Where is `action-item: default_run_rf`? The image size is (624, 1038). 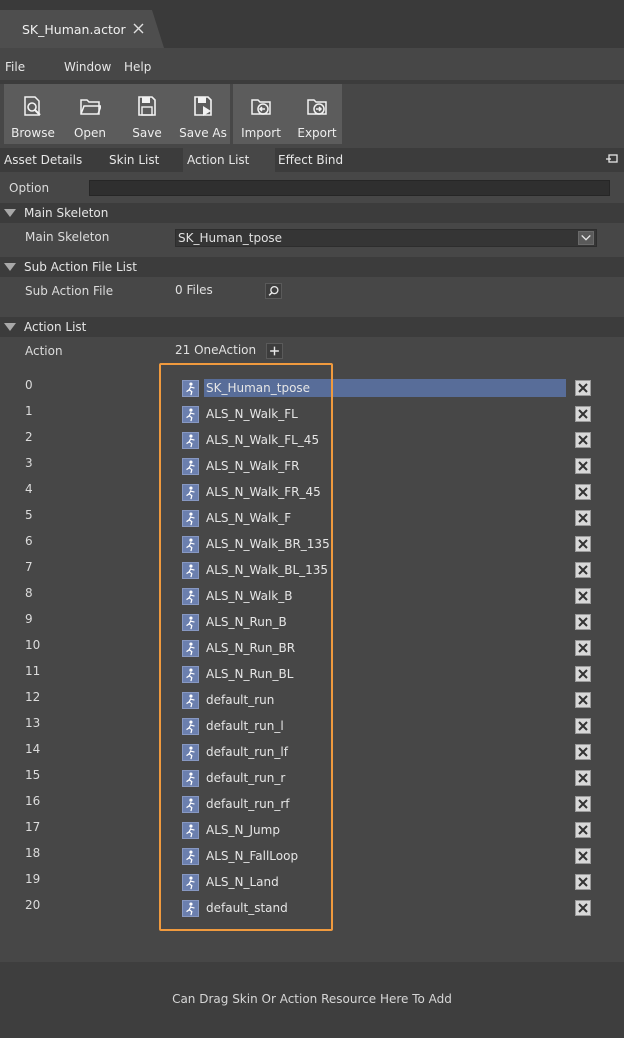
action-item: default_run_rf is located at coordinates (236, 804).